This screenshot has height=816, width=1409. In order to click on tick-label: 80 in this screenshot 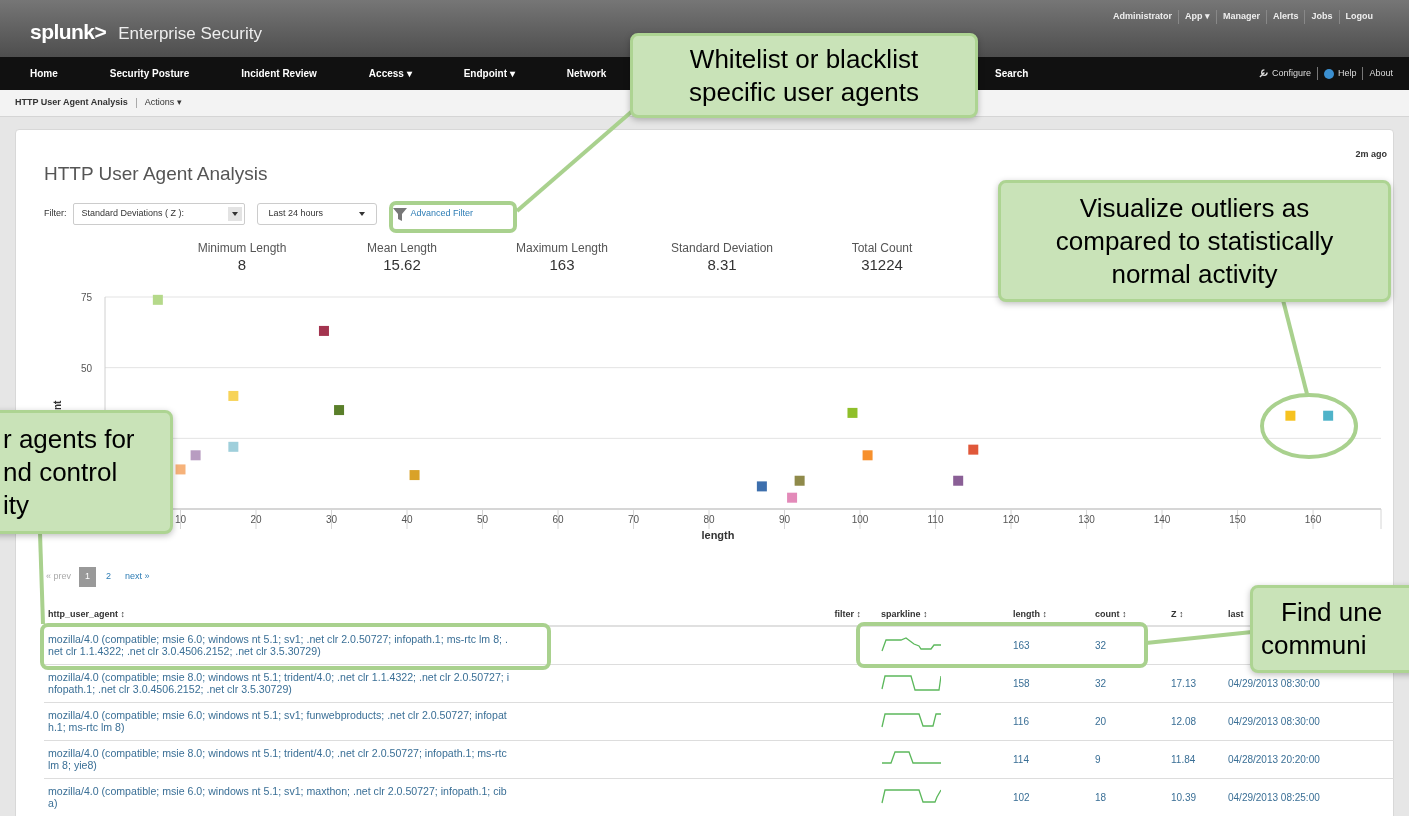, I will do `click(709, 519)`.